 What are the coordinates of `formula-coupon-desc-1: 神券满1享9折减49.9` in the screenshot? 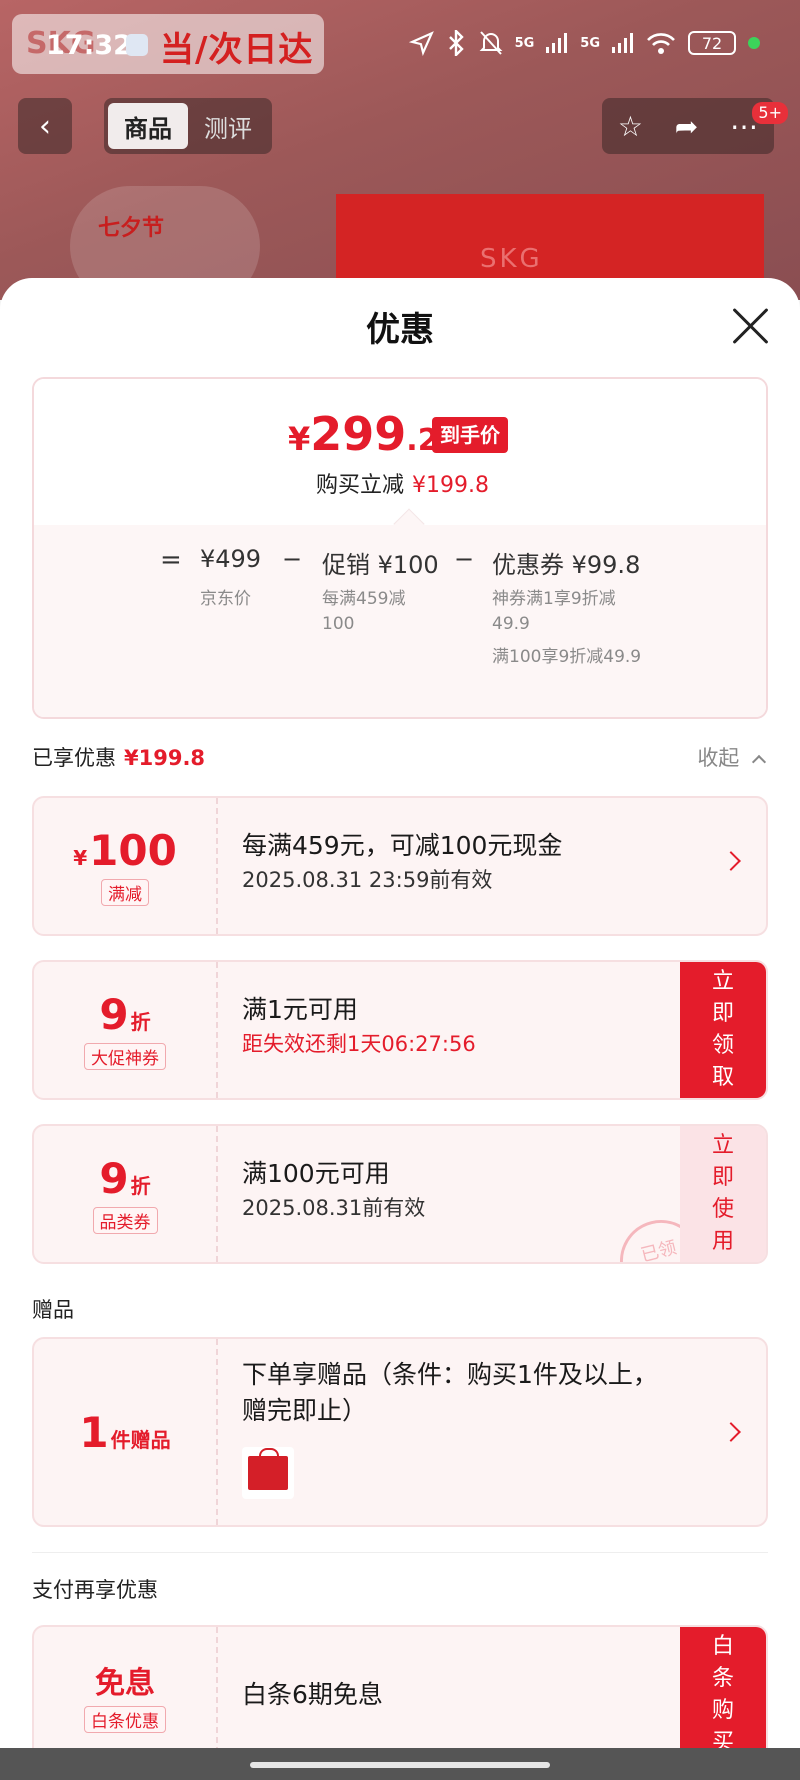 It's located at (554, 611).